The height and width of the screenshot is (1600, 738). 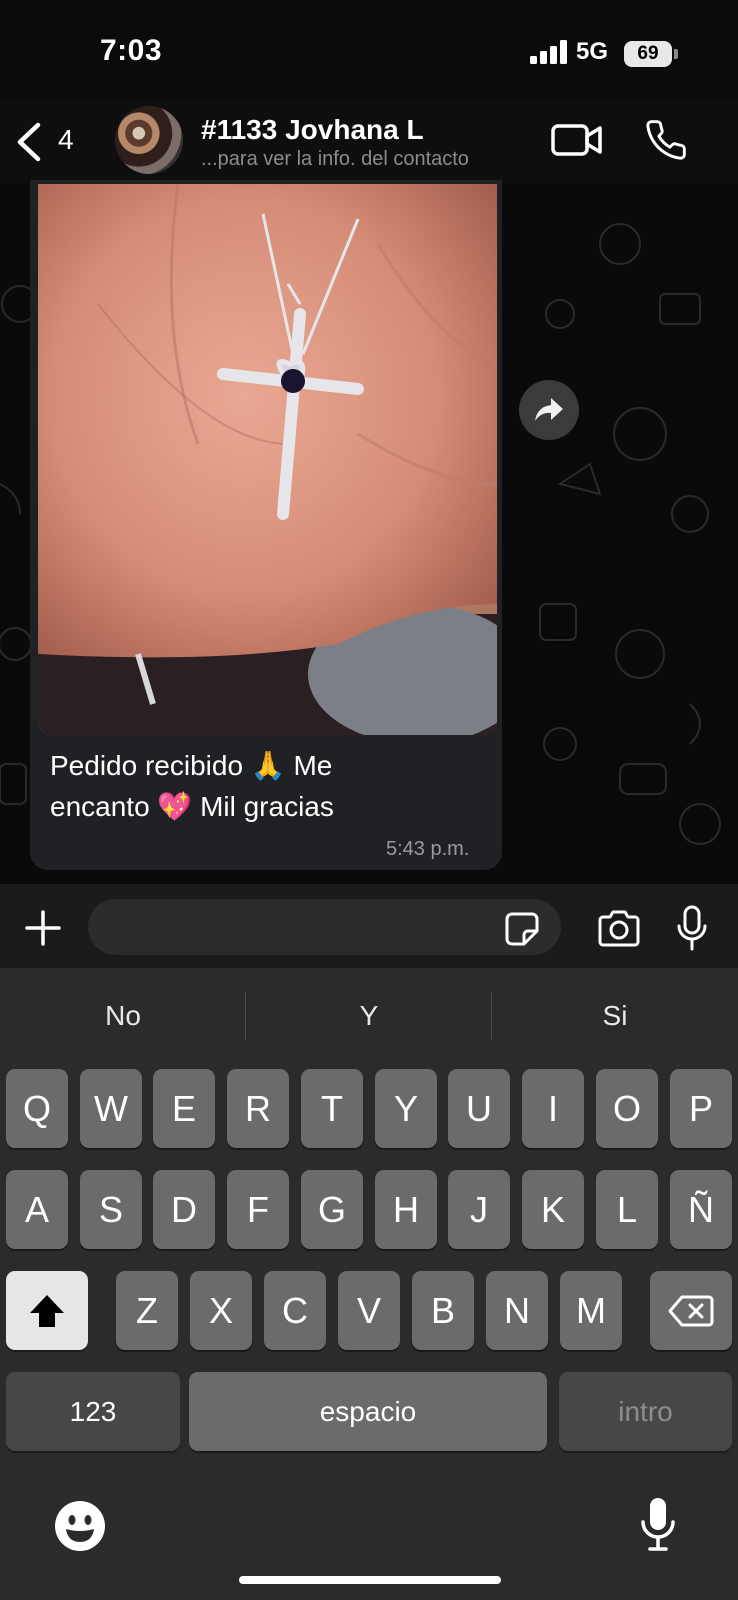 What do you see at coordinates (324, 927) in the screenshot?
I see `message-input` at bounding box center [324, 927].